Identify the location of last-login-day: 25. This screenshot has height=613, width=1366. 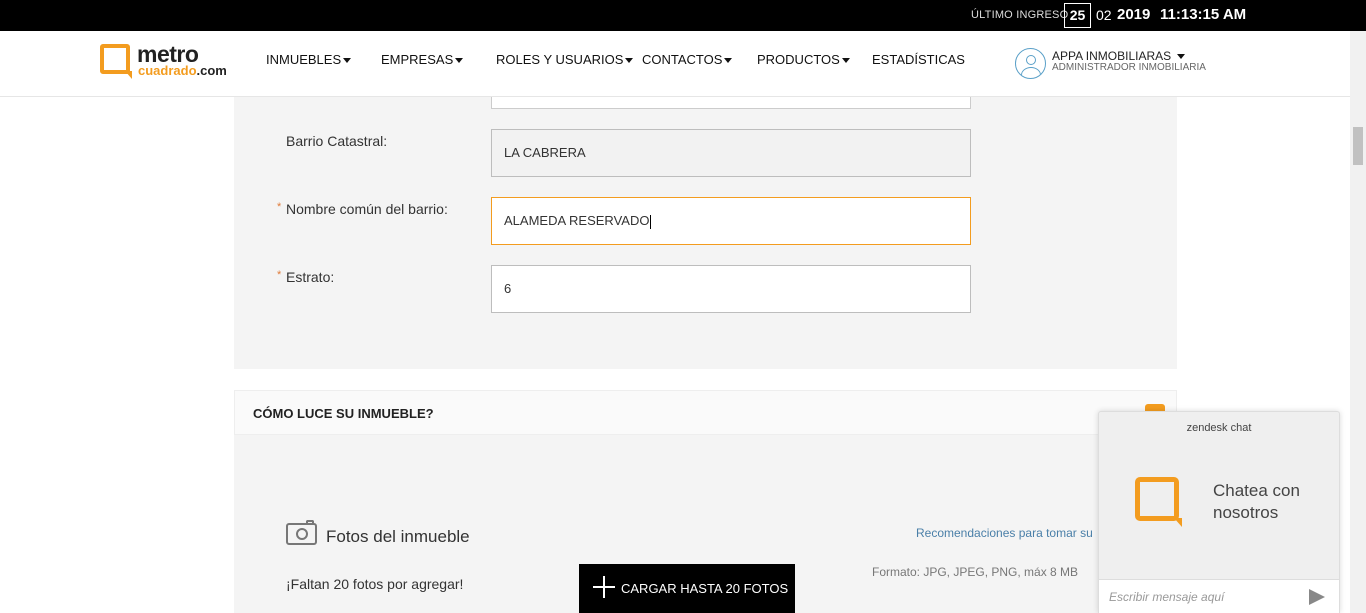
(1077, 15).